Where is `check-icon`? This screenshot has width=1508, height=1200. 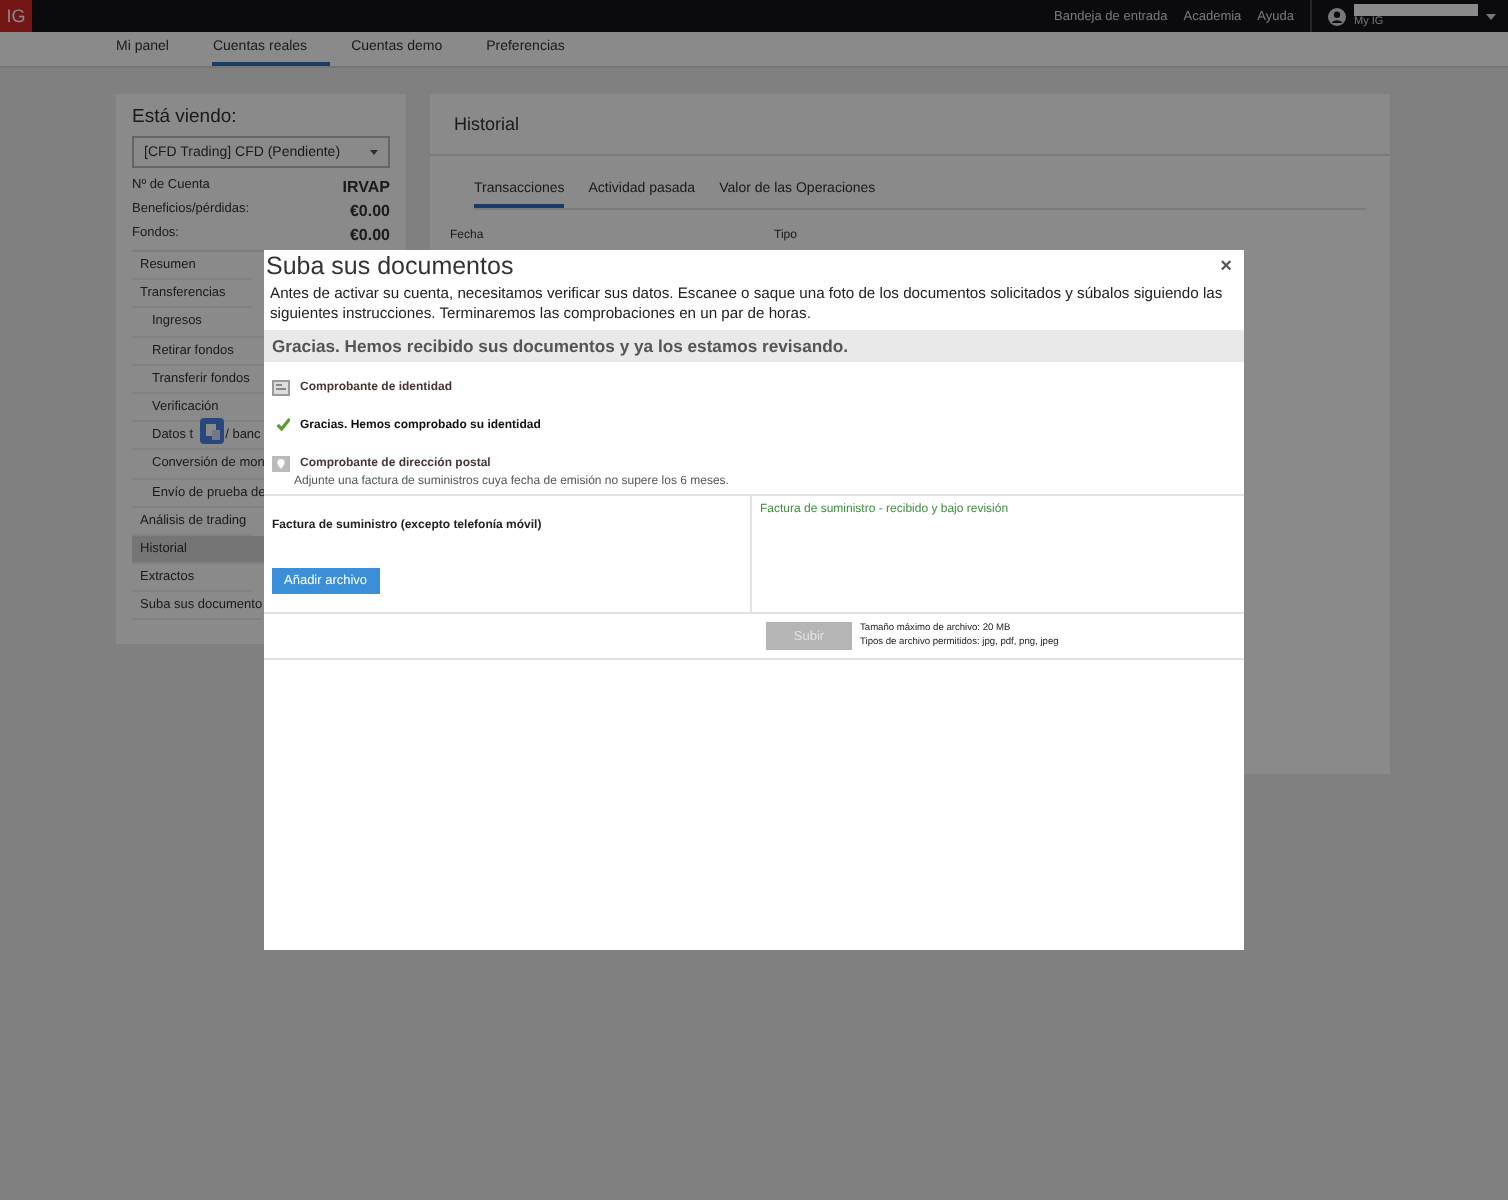 check-icon is located at coordinates (283, 425).